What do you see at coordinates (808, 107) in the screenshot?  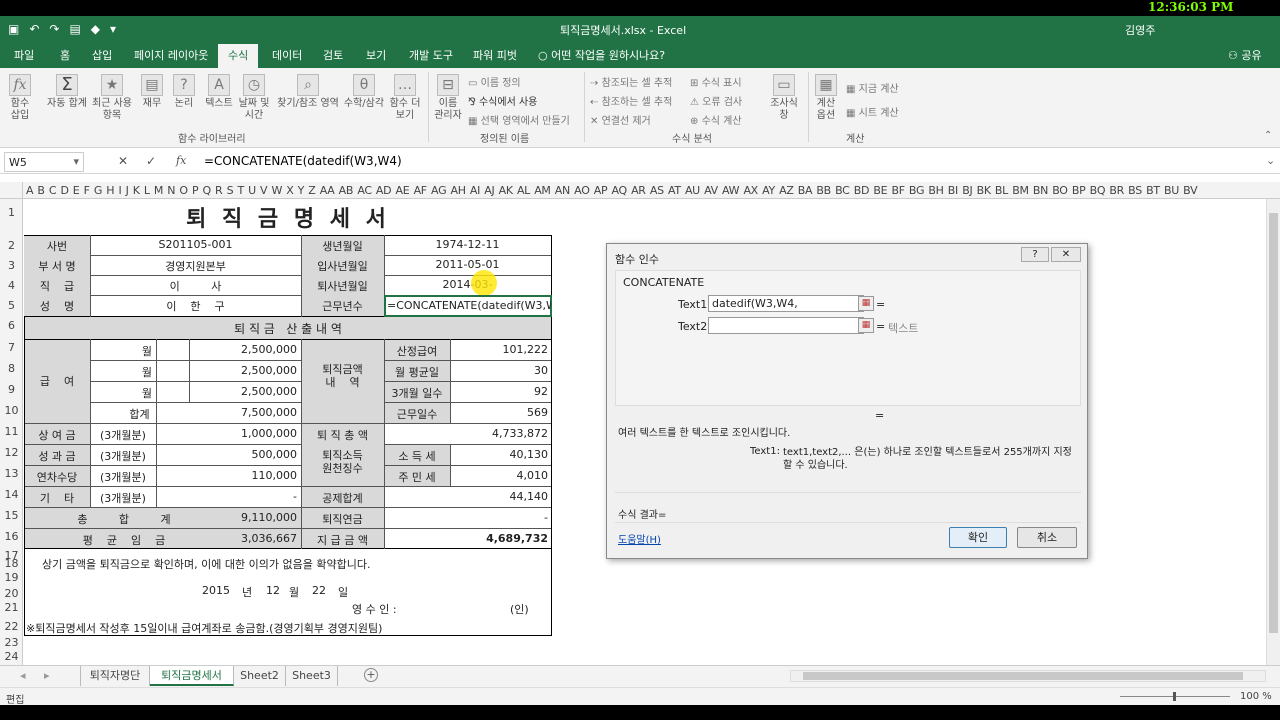 I see `separator` at bounding box center [808, 107].